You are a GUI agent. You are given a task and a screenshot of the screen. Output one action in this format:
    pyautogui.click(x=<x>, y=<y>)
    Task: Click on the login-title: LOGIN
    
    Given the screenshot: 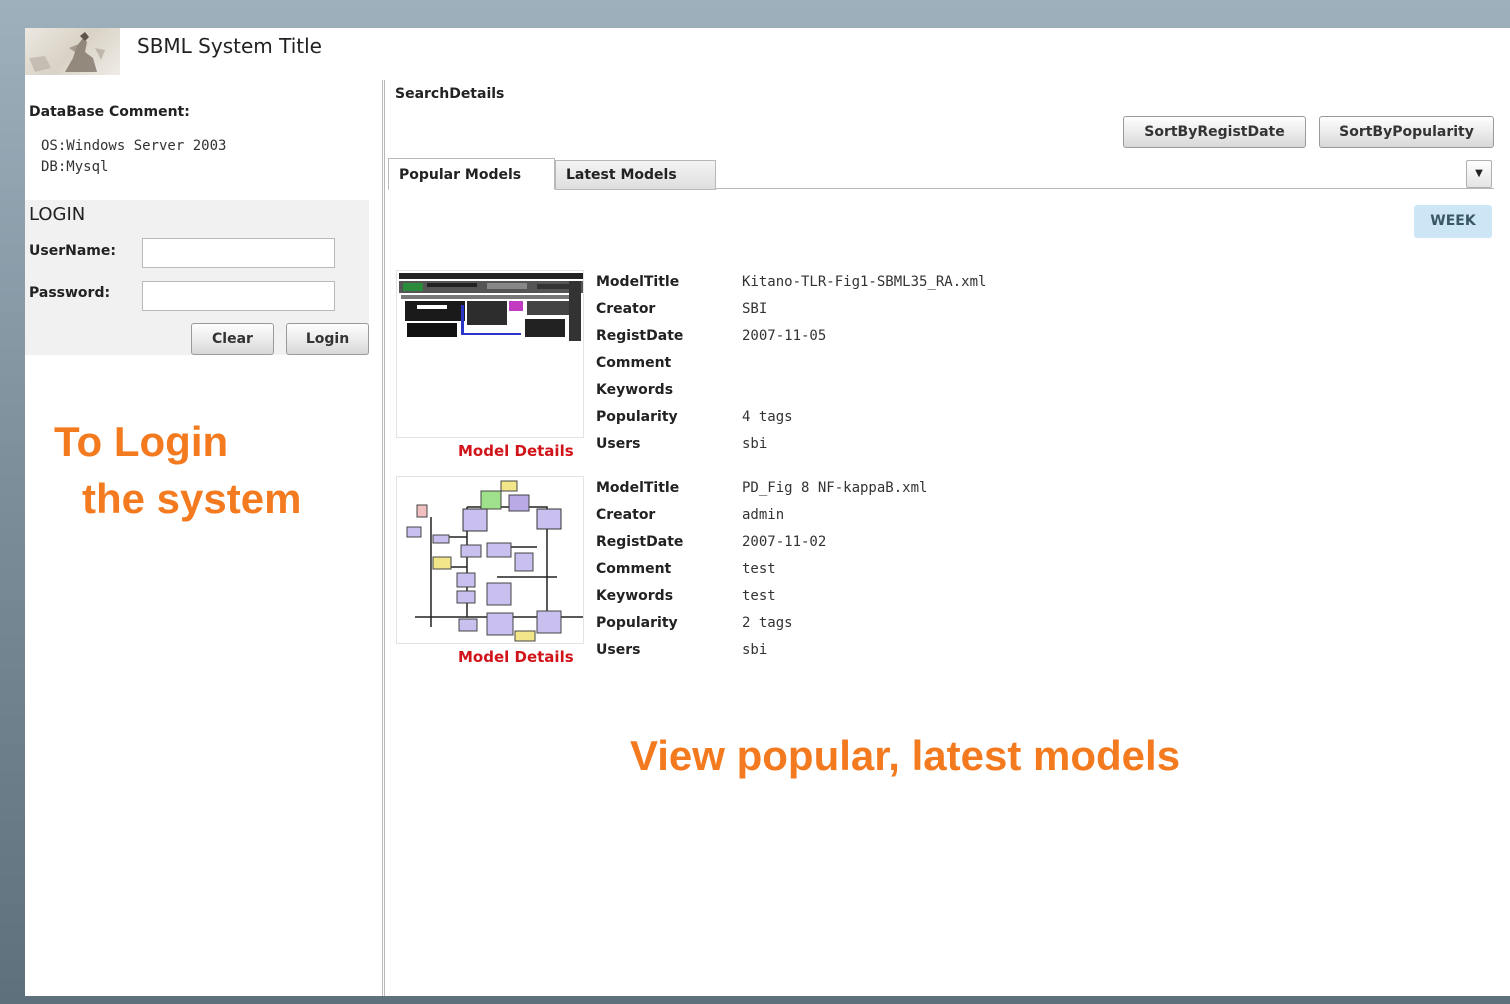 What is the action you would take?
    pyautogui.click(x=57, y=214)
    